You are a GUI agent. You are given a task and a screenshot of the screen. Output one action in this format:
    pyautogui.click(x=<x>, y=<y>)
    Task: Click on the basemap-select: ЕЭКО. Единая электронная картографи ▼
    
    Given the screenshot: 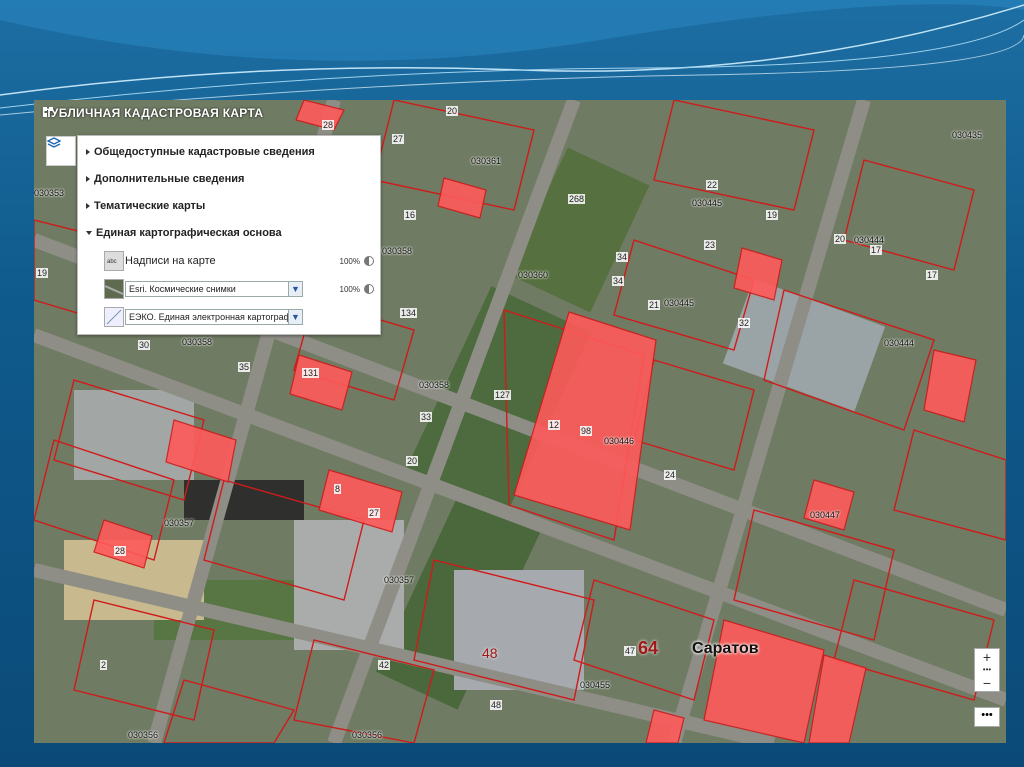 What is the action you would take?
    pyautogui.click(x=214, y=317)
    